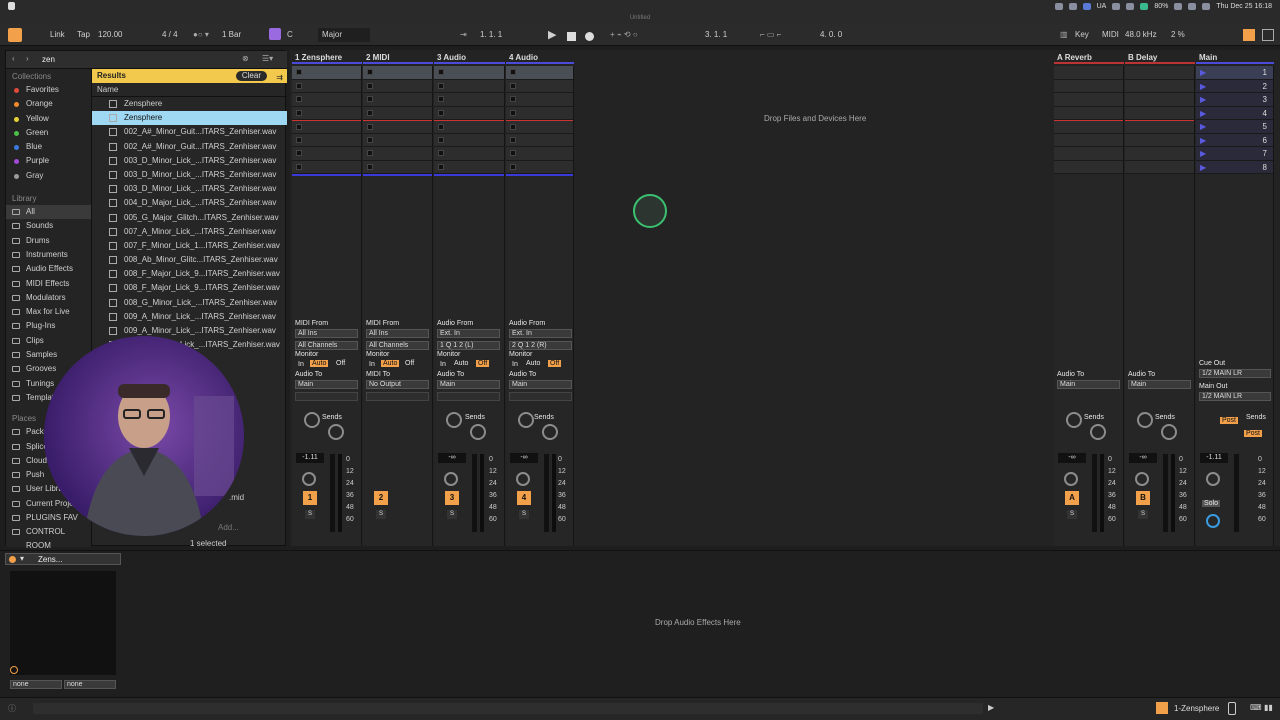  I want to click on name-column-header: Name, so click(189, 90).